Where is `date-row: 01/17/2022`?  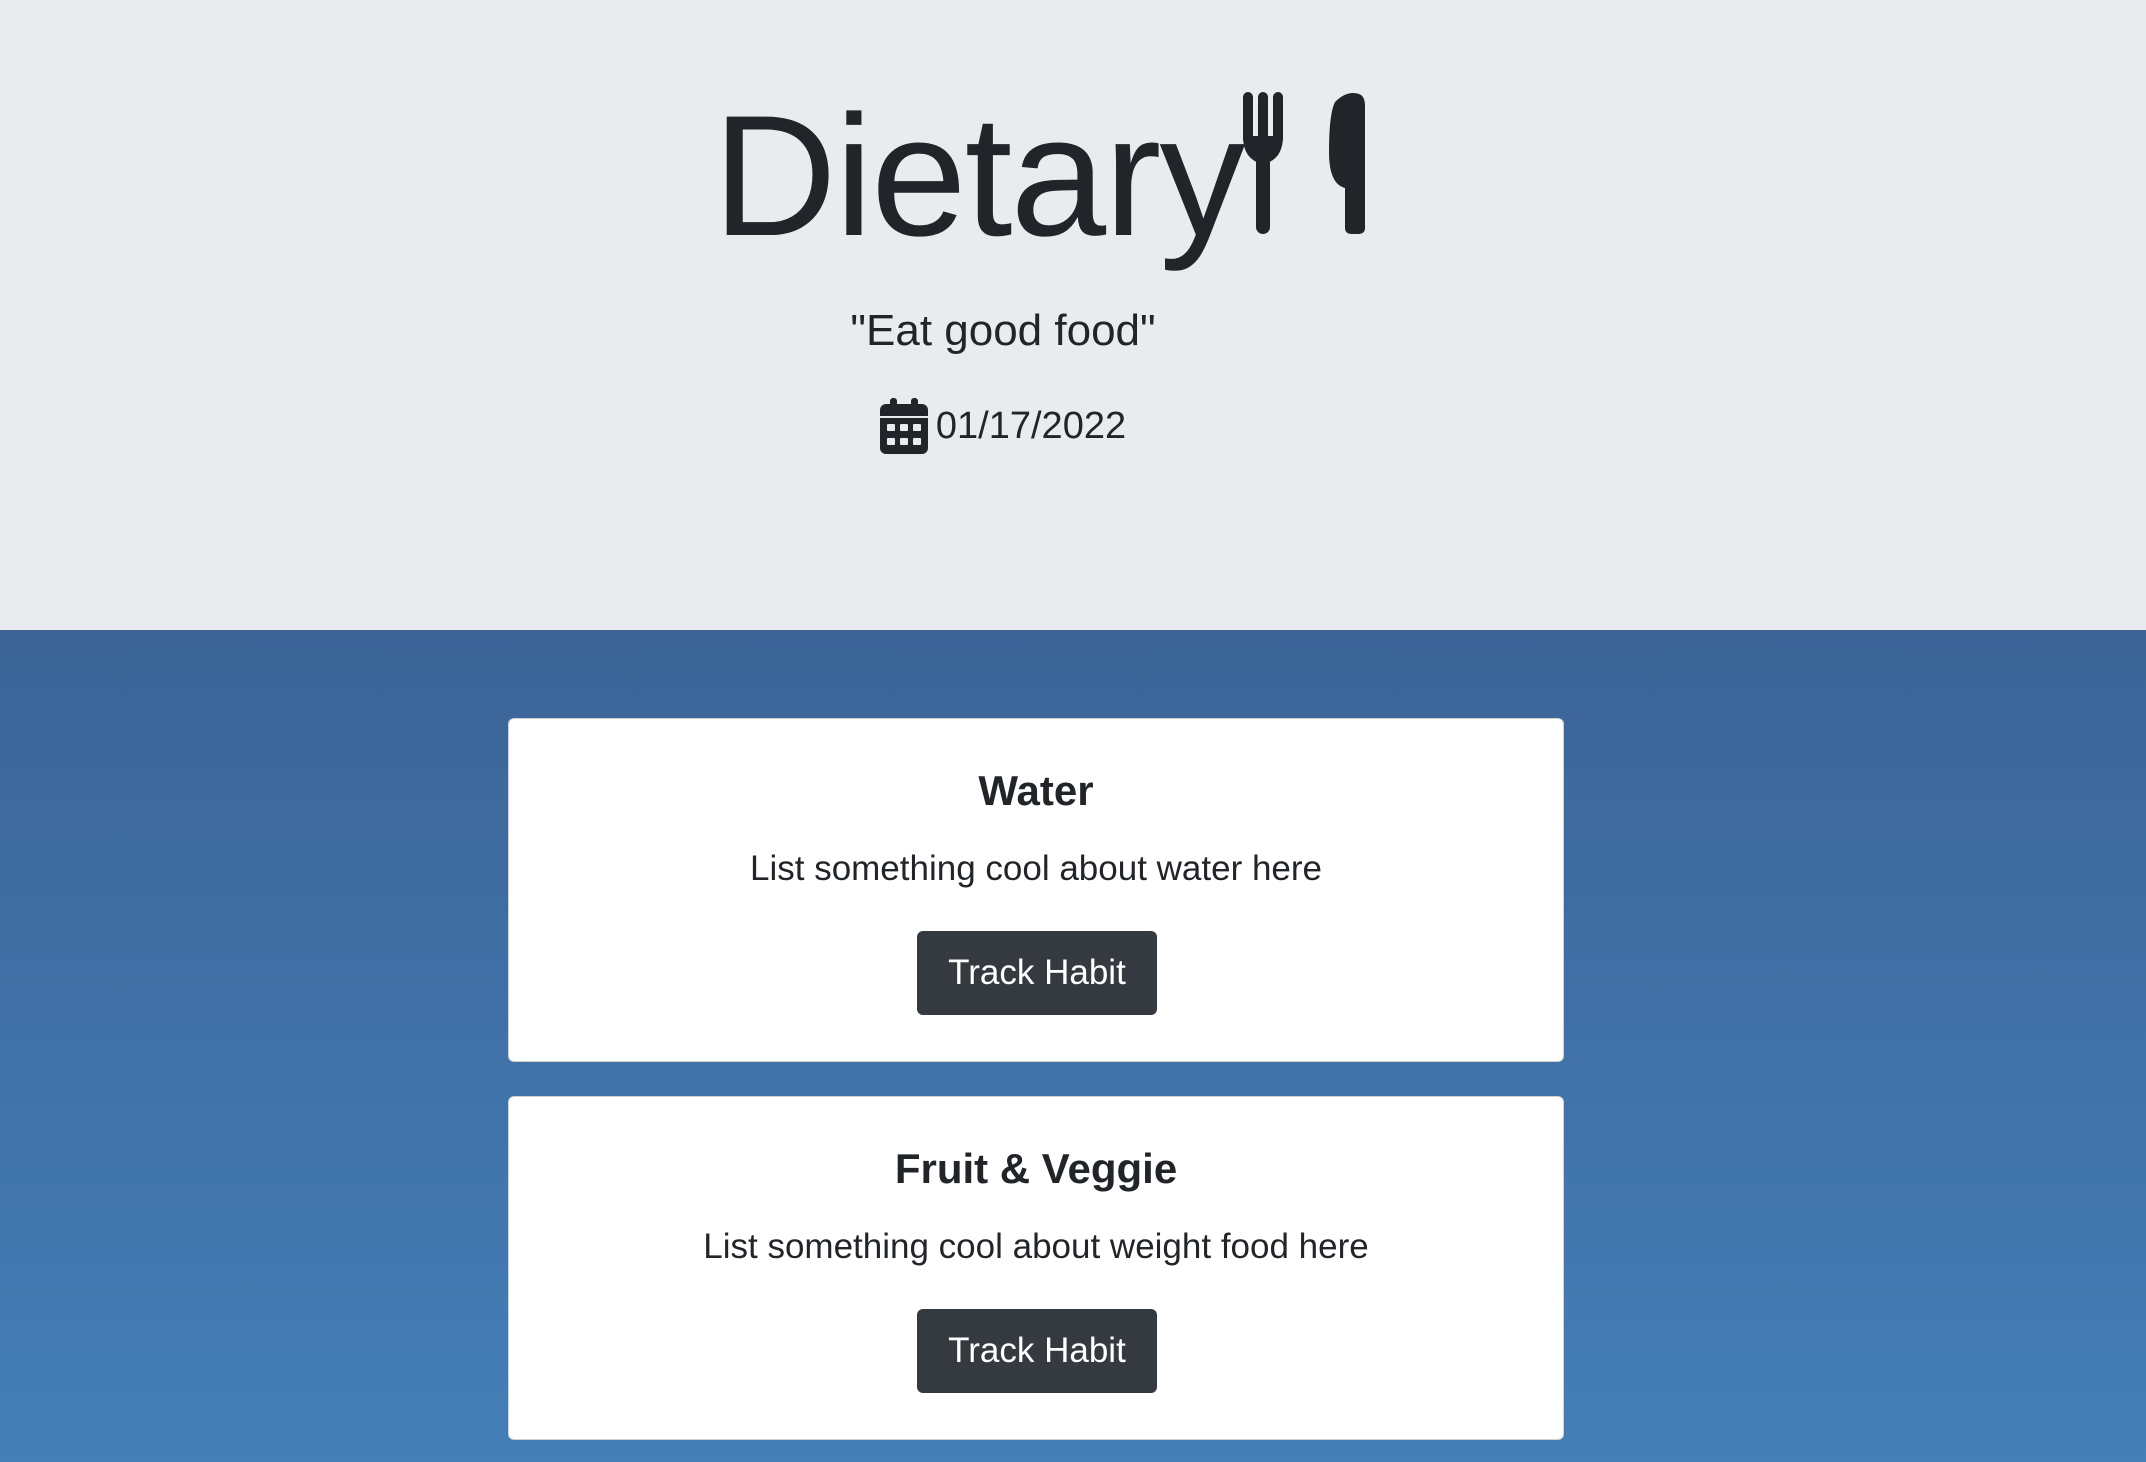 date-row: 01/17/2022 is located at coordinates (1038, 426).